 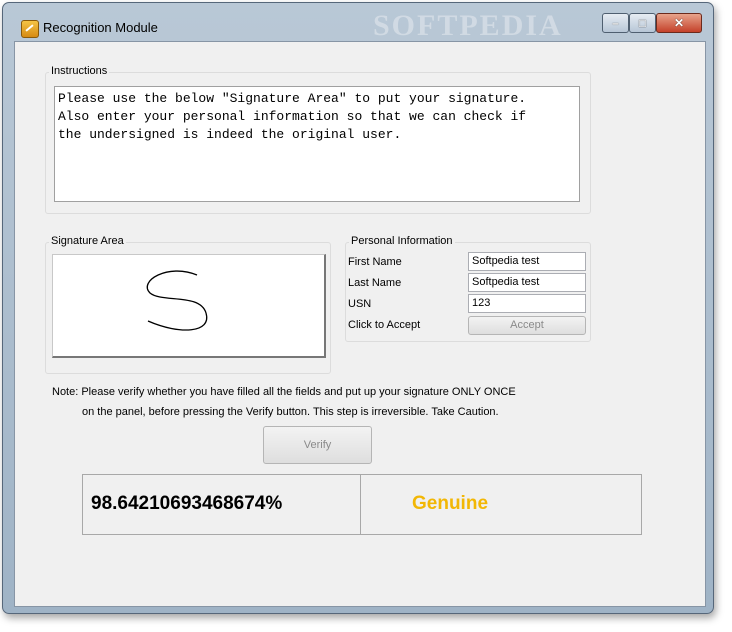 I want to click on verify-button: Verify, so click(x=317, y=445).